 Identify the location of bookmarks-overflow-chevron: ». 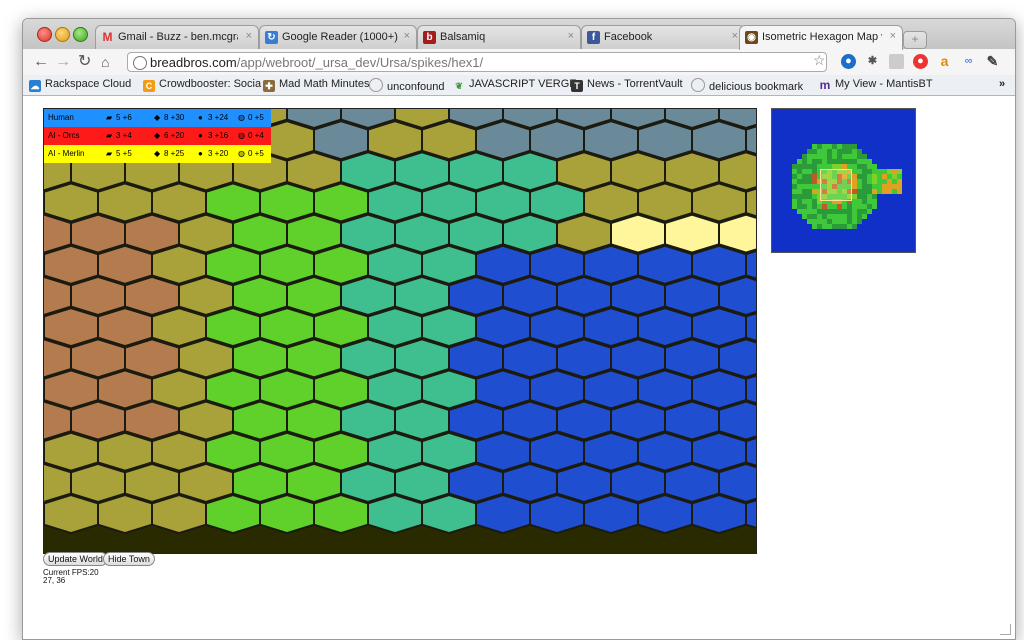
(1002, 84).